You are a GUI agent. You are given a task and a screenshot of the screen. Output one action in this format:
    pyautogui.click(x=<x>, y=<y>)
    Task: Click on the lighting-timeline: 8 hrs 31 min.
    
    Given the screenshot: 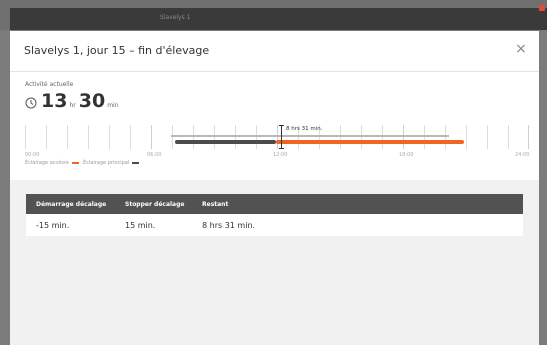 What is the action you would take?
    pyautogui.click(x=277, y=137)
    